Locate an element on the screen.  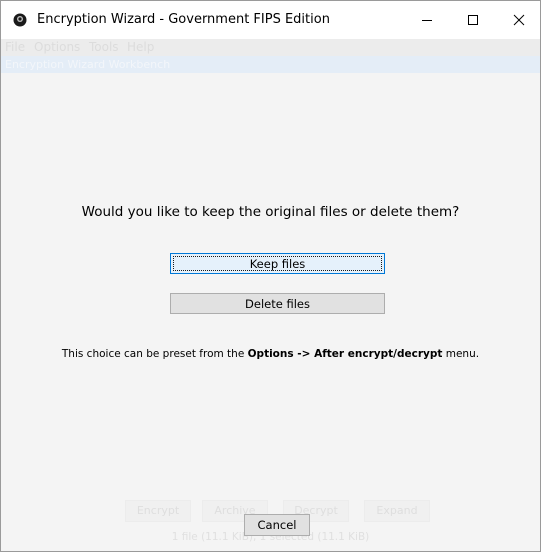
menu-tools: Tools is located at coordinates (104, 47).